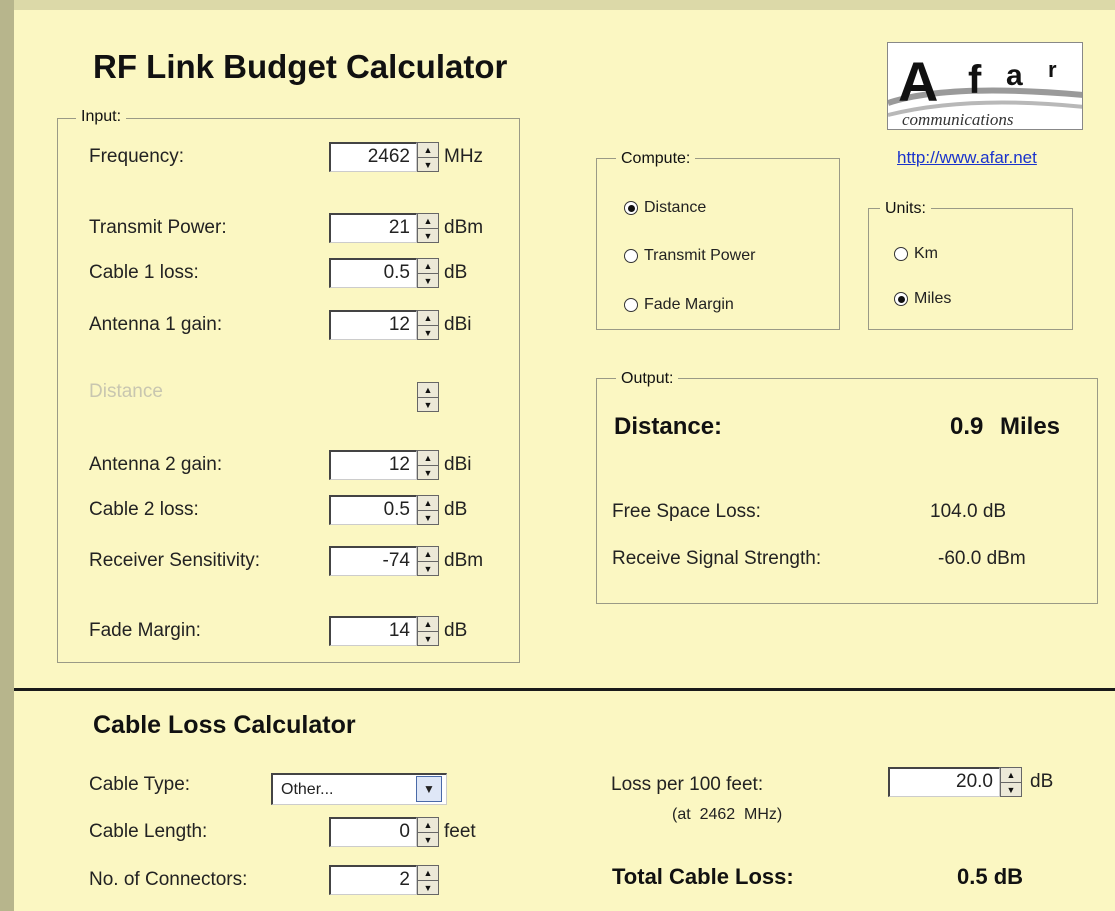  I want to click on chevron-down-icon: ▼, so click(429, 789).